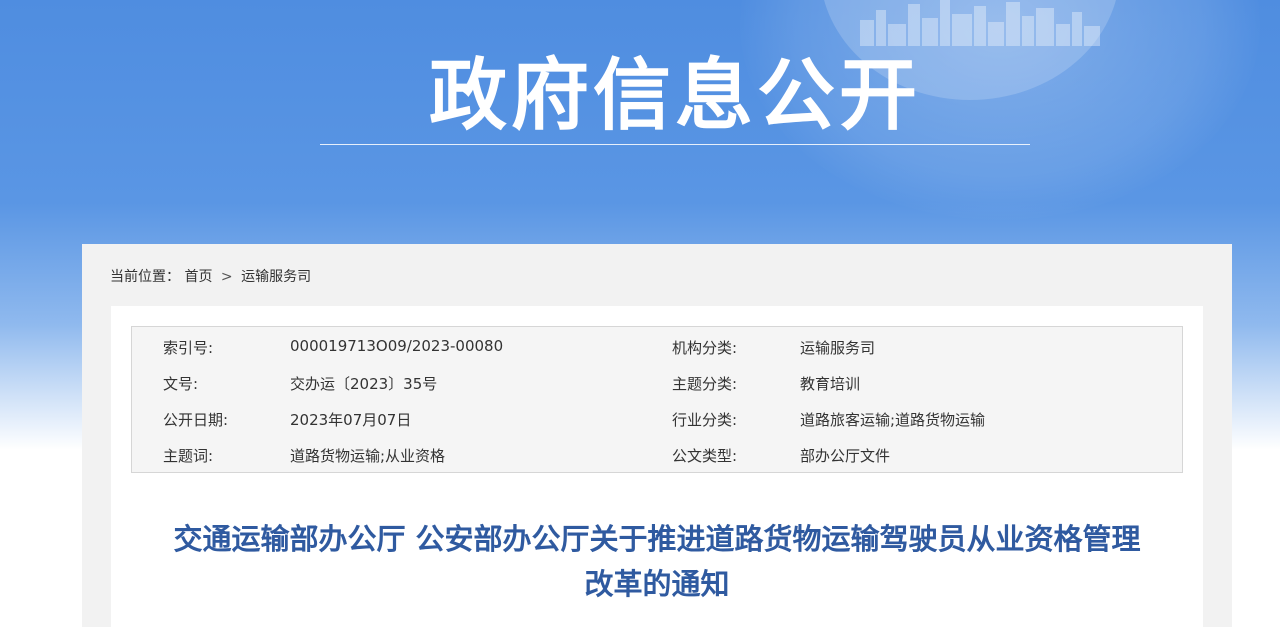  Describe the element at coordinates (705, 348) in the screenshot. I see `meta-label-agency: 机构分类:` at that location.